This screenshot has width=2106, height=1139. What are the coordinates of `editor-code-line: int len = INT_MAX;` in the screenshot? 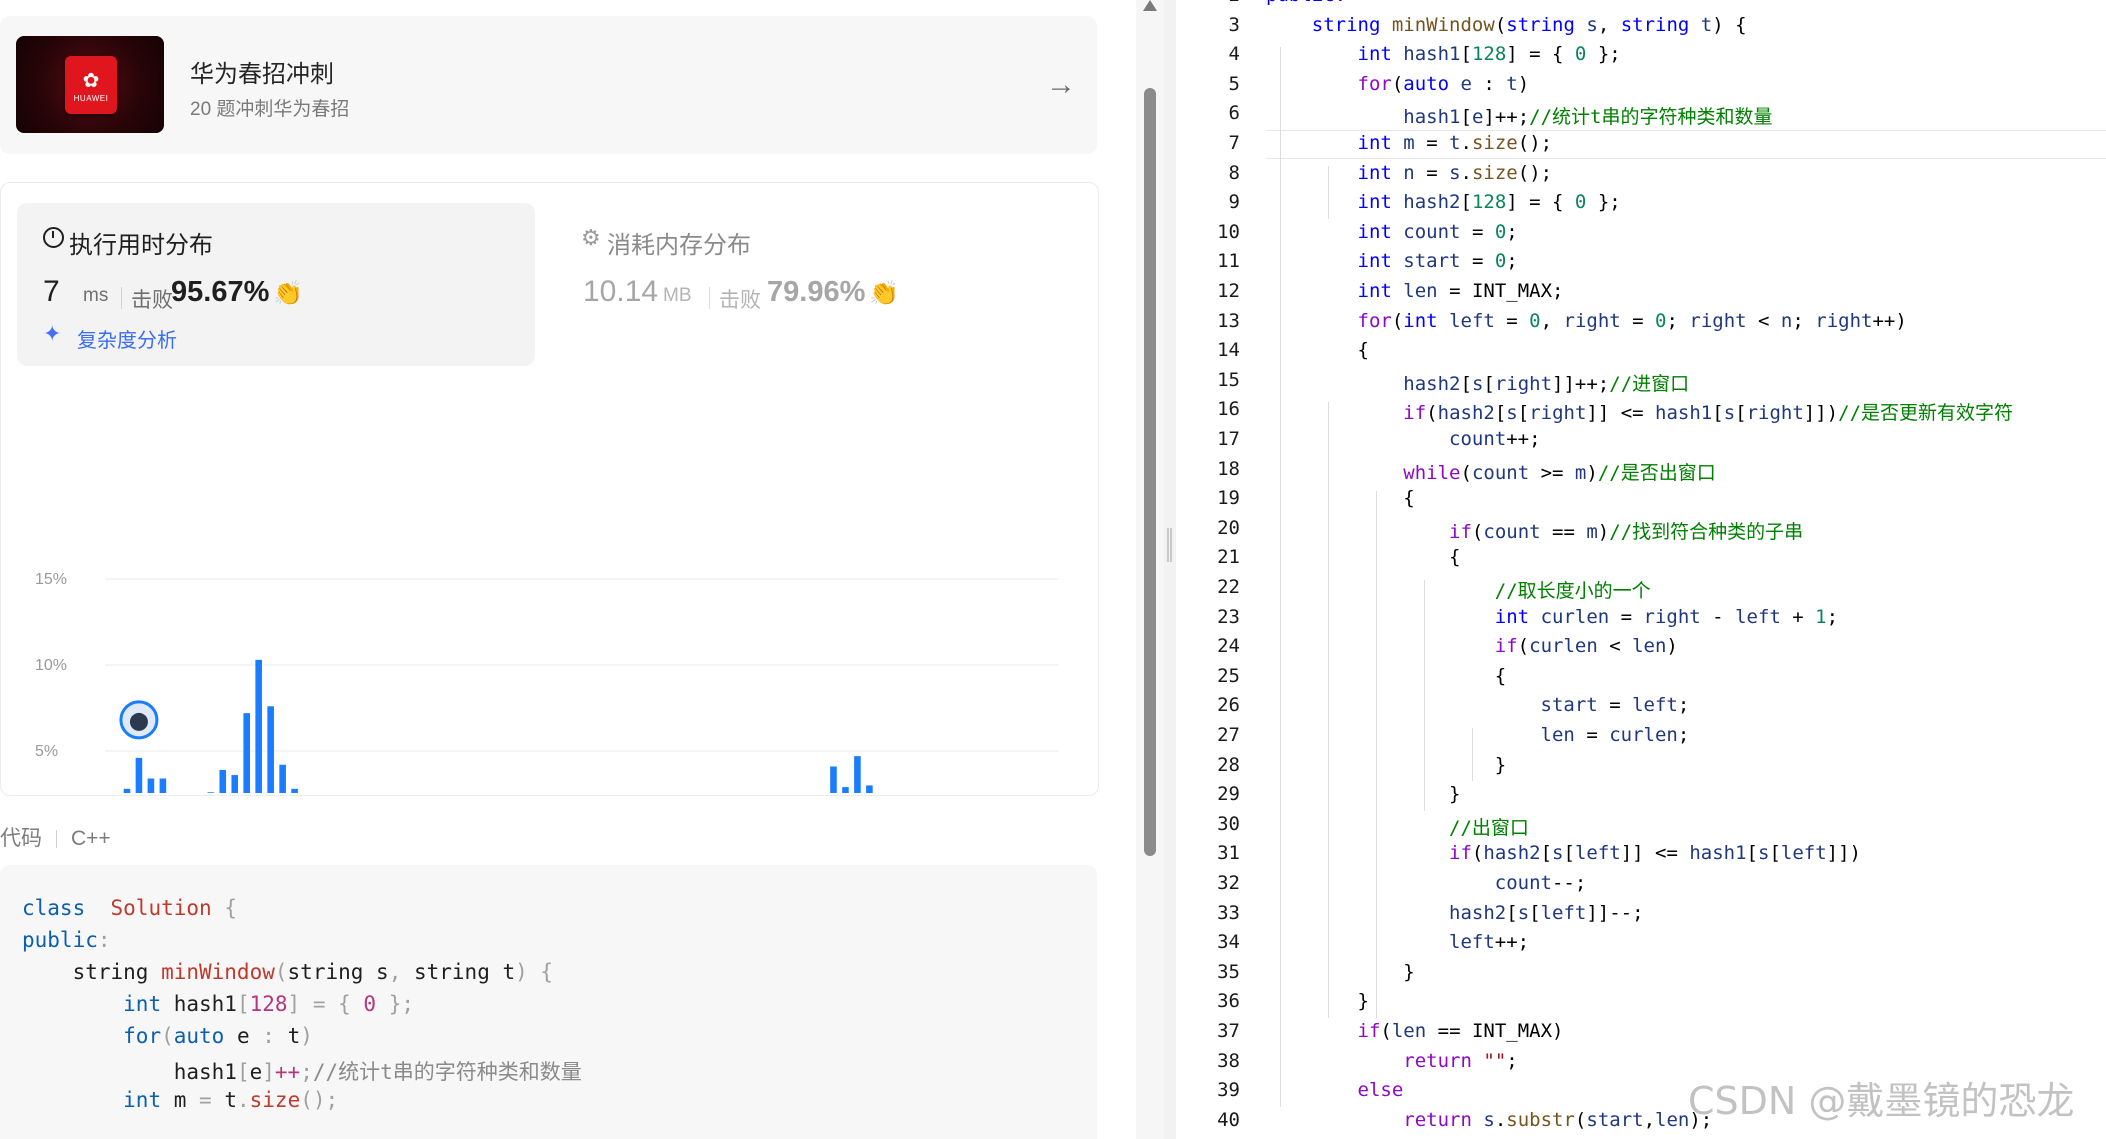 It's located at (1415, 291).